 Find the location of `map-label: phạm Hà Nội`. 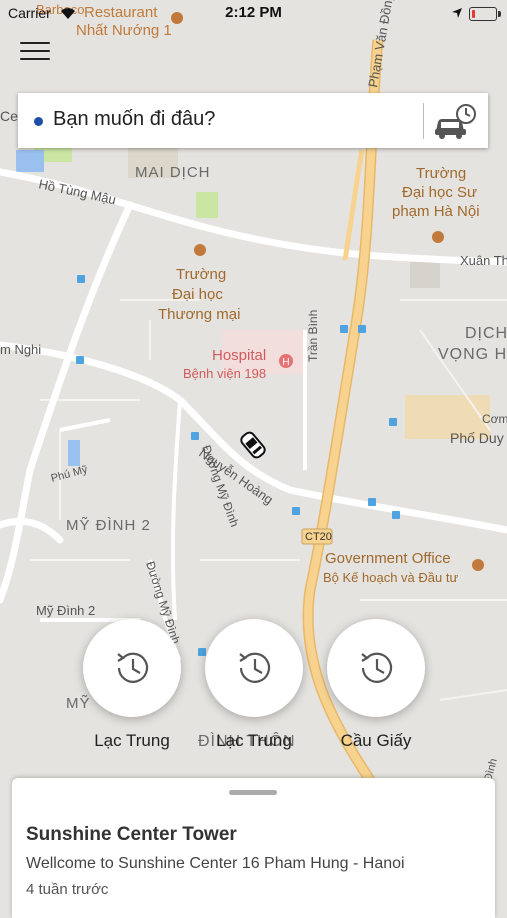

map-label: phạm Hà Nội is located at coordinates (436, 211).